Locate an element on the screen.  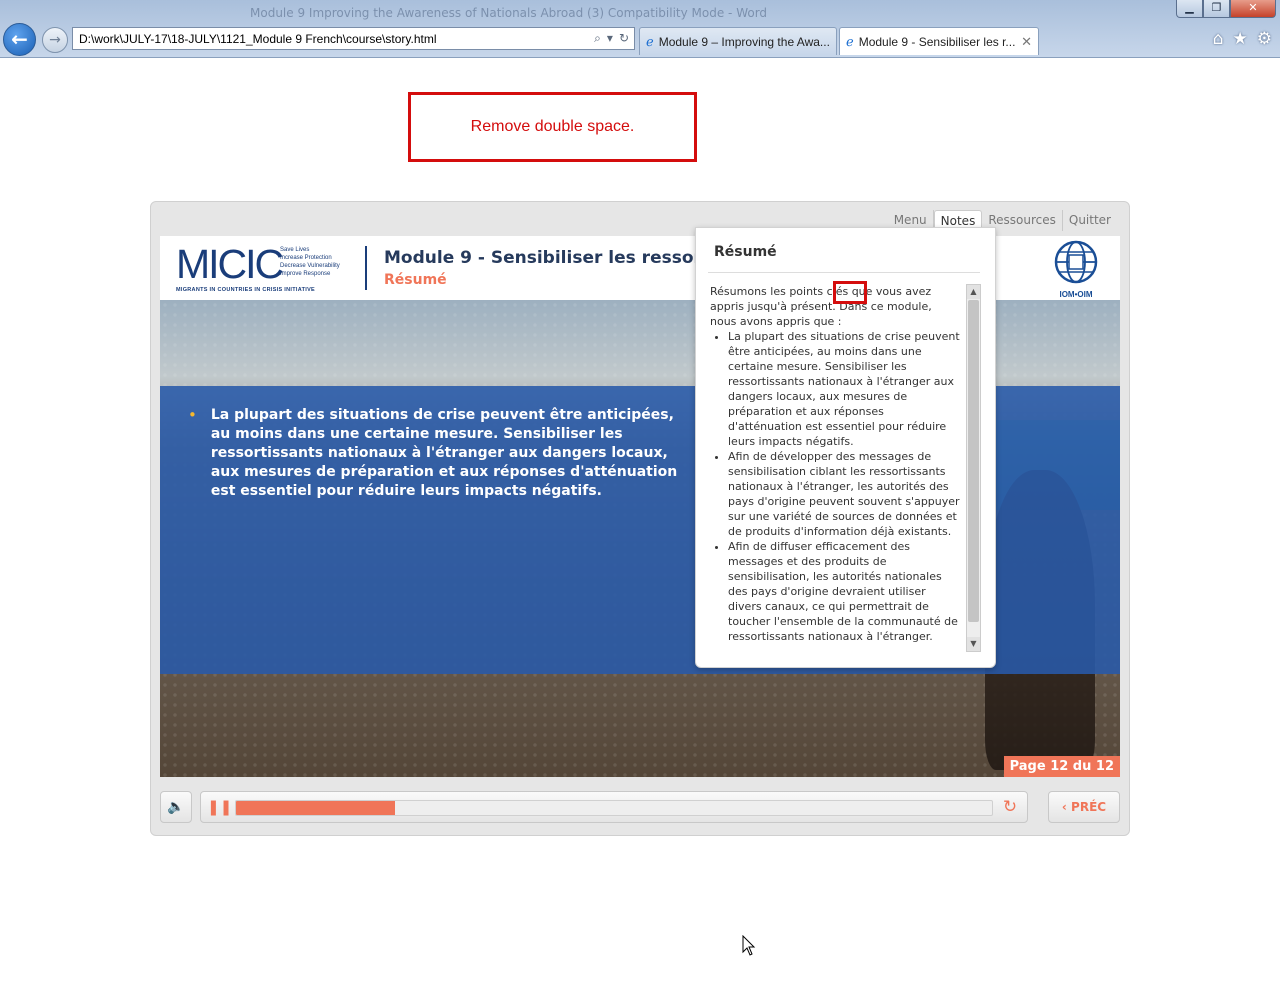
prev-button: ‹ PRÉC is located at coordinates (1084, 807).